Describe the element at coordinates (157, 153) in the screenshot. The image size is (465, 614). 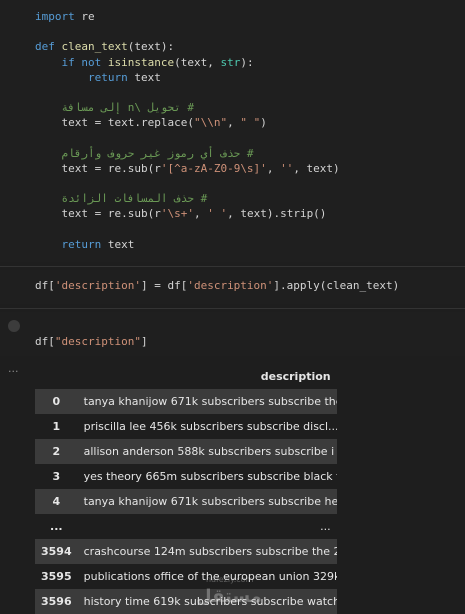
I see `code-token: # حذف أي رموز غير حروف وأرقام` at that location.